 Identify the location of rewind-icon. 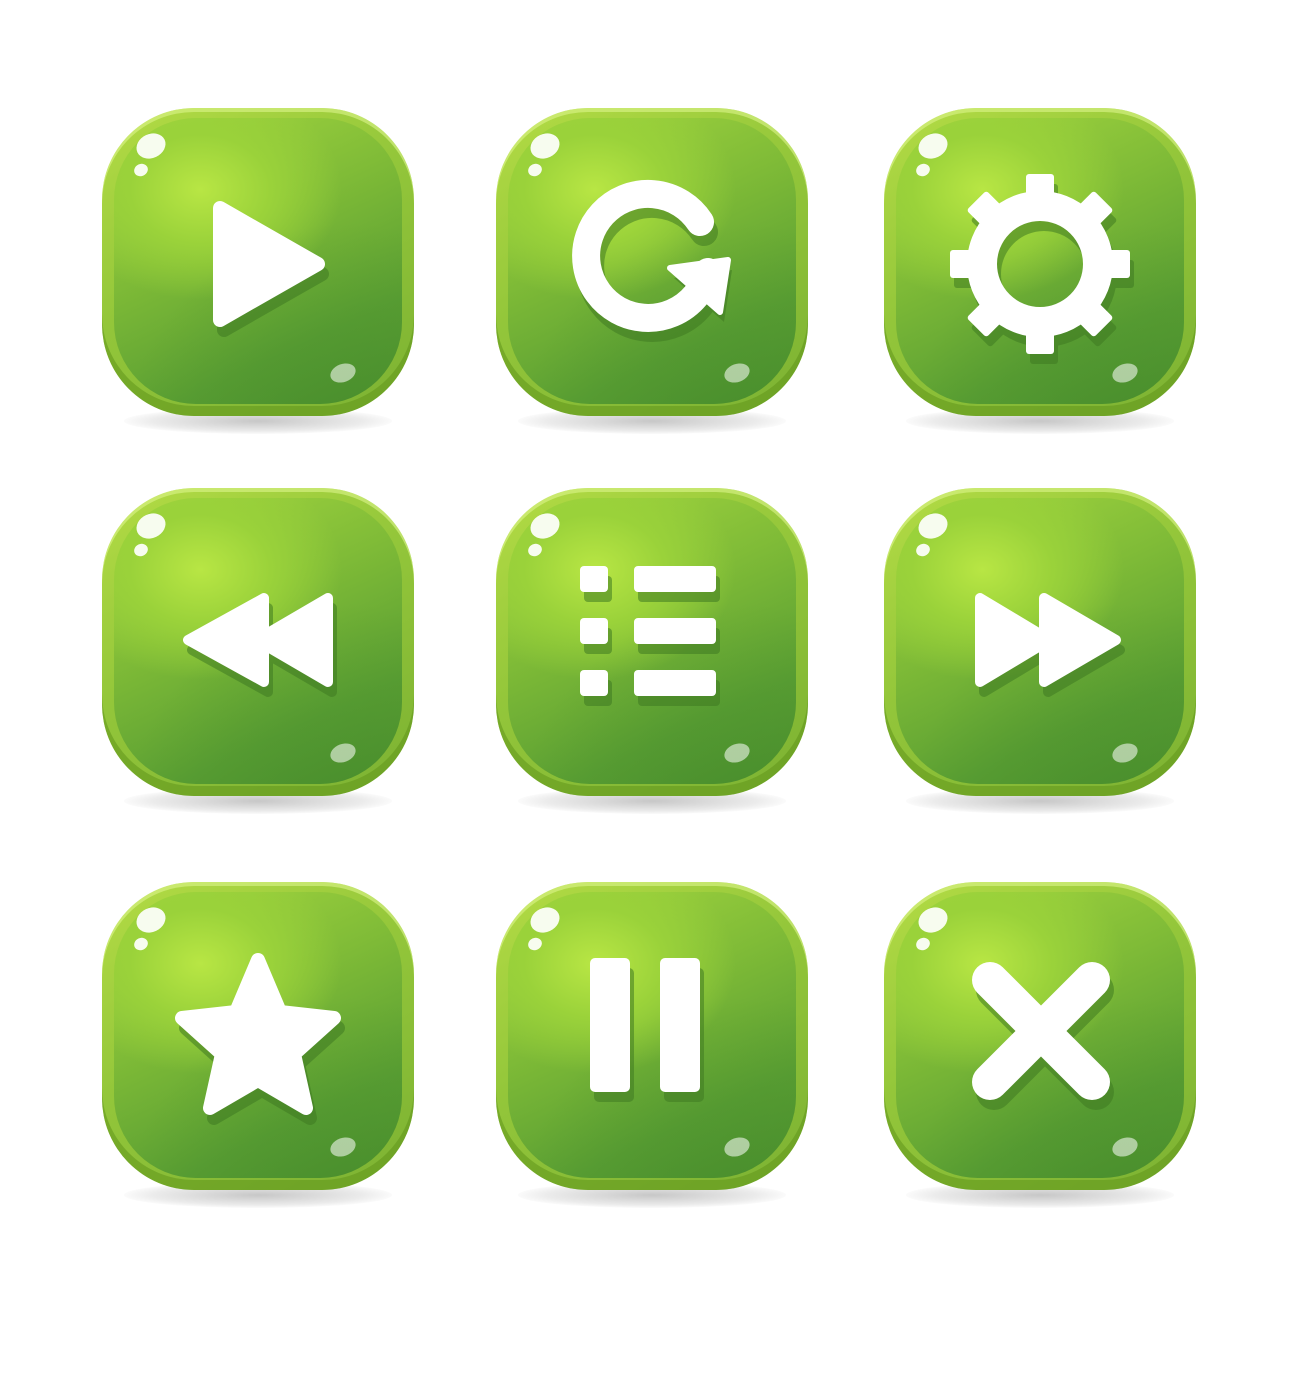
(258, 644).